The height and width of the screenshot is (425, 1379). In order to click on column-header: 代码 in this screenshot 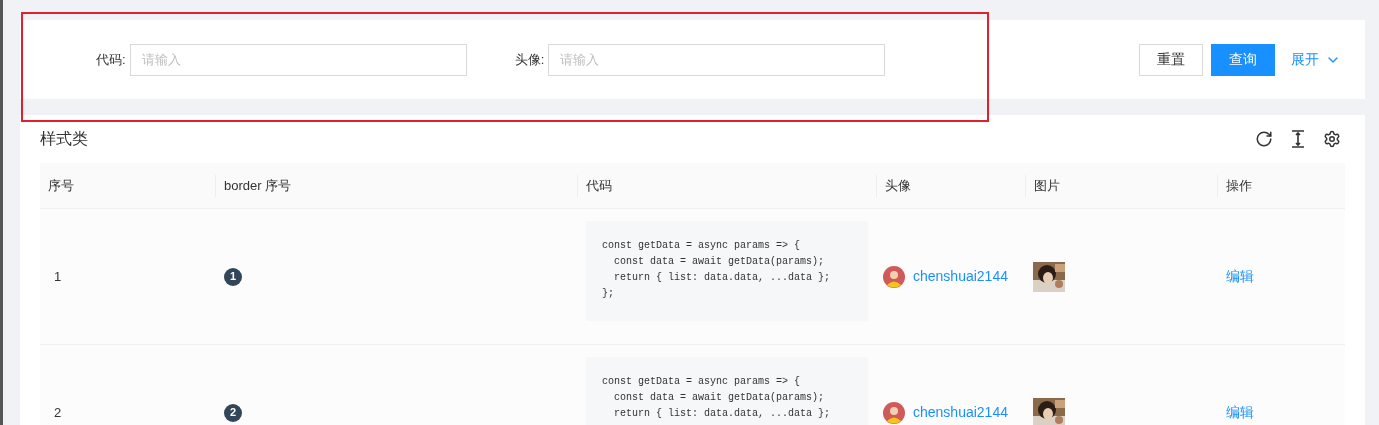, I will do `click(599, 185)`.